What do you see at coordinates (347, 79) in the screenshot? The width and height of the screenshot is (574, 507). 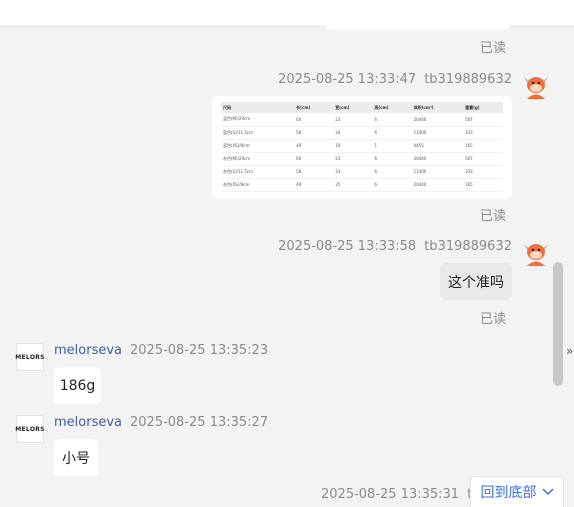 I see `message-time: 2025-08-25 13:33:47` at bounding box center [347, 79].